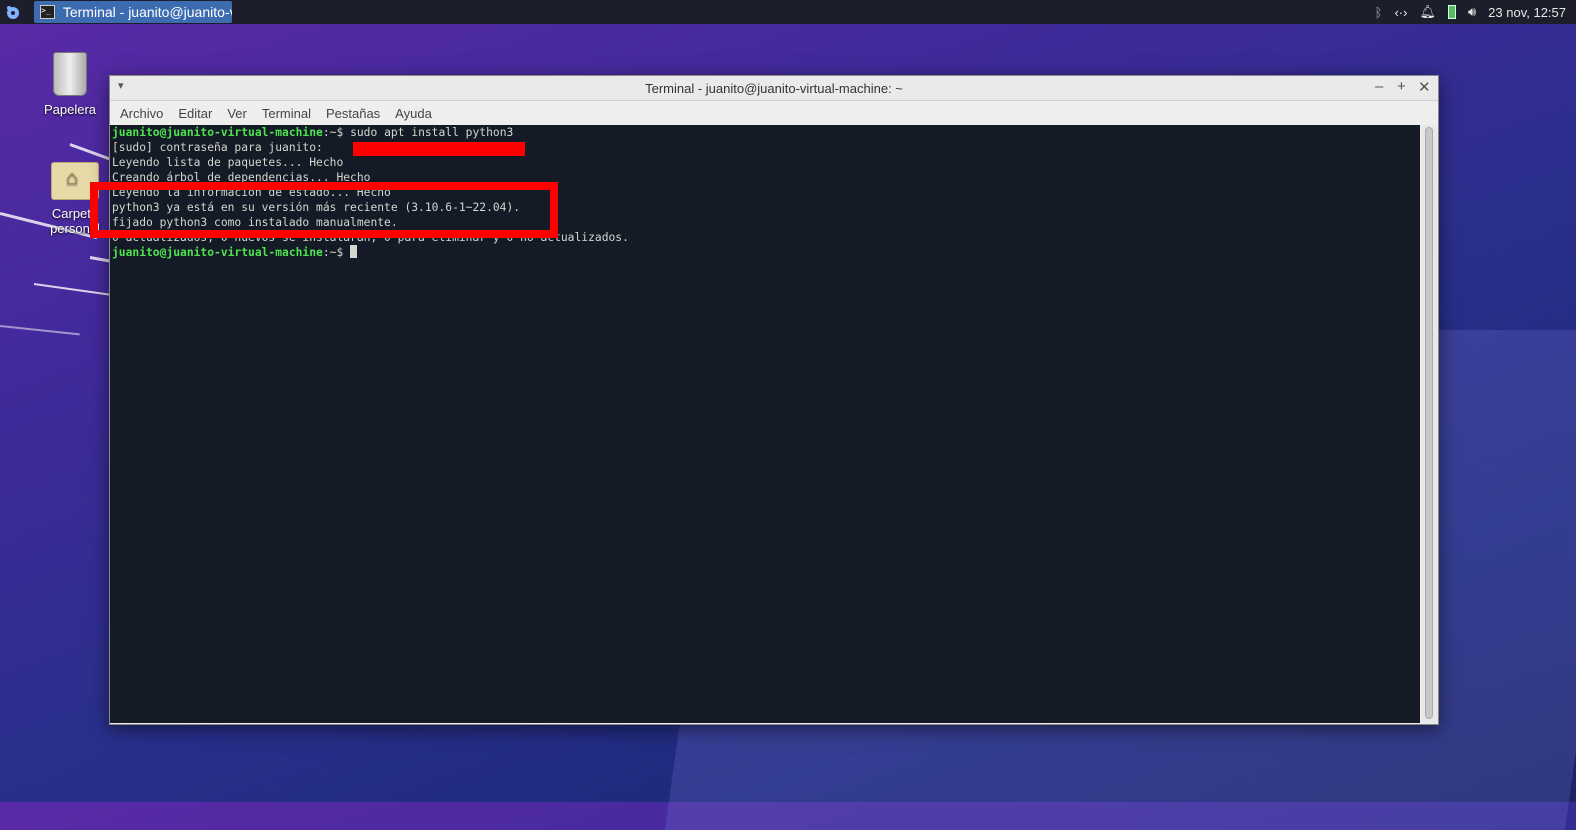 This screenshot has width=1576, height=830. I want to click on minimize-icon: –, so click(1379, 86).